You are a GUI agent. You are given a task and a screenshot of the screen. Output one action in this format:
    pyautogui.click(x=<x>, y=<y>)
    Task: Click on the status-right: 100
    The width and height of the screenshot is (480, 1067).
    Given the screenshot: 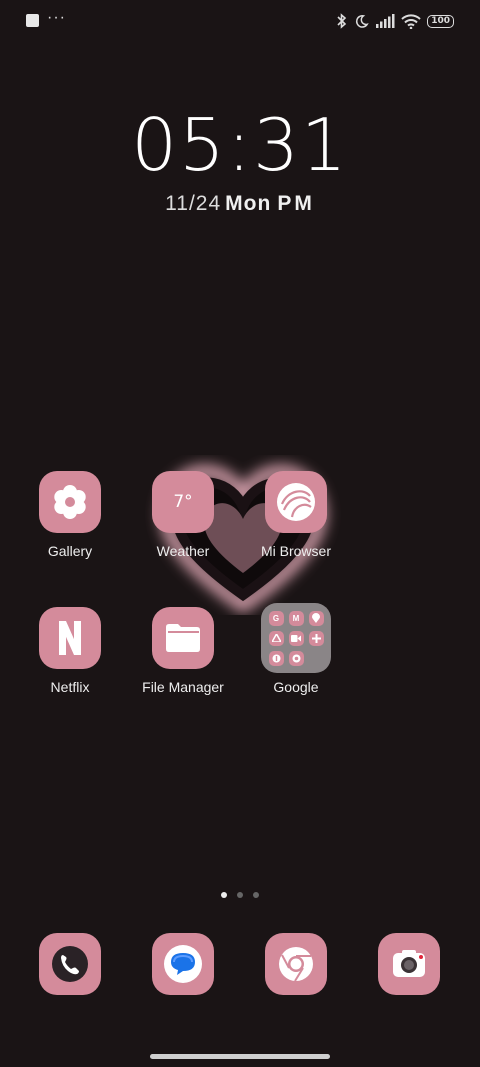 What is the action you would take?
    pyautogui.click(x=395, y=21)
    